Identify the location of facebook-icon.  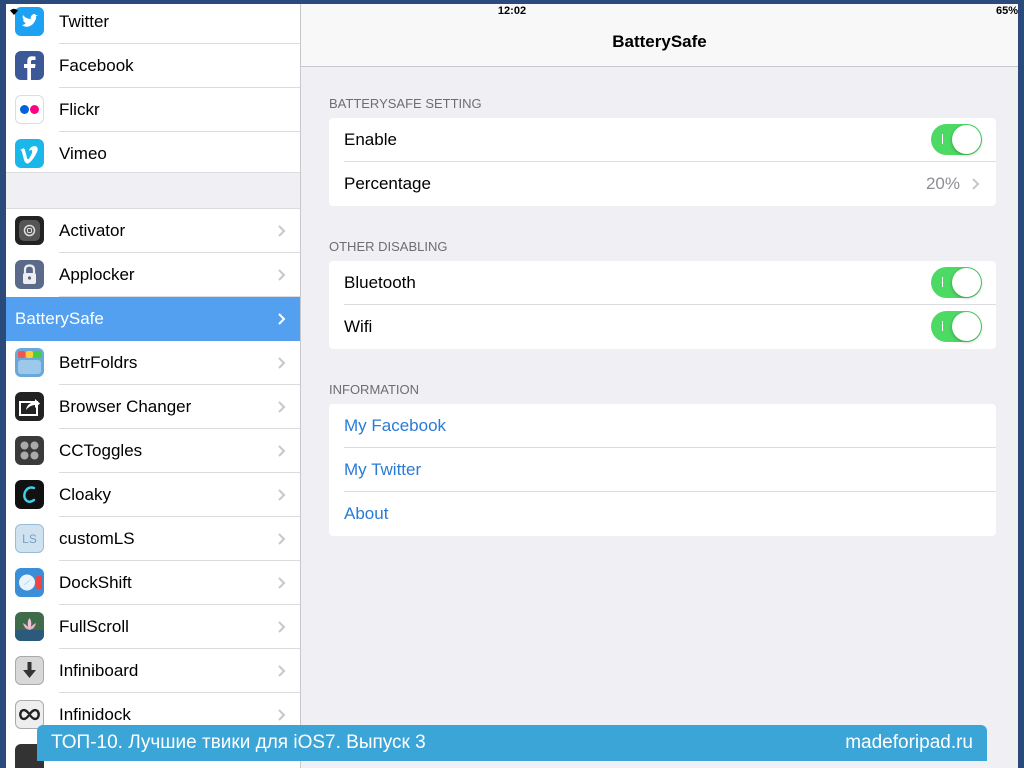
(29, 65).